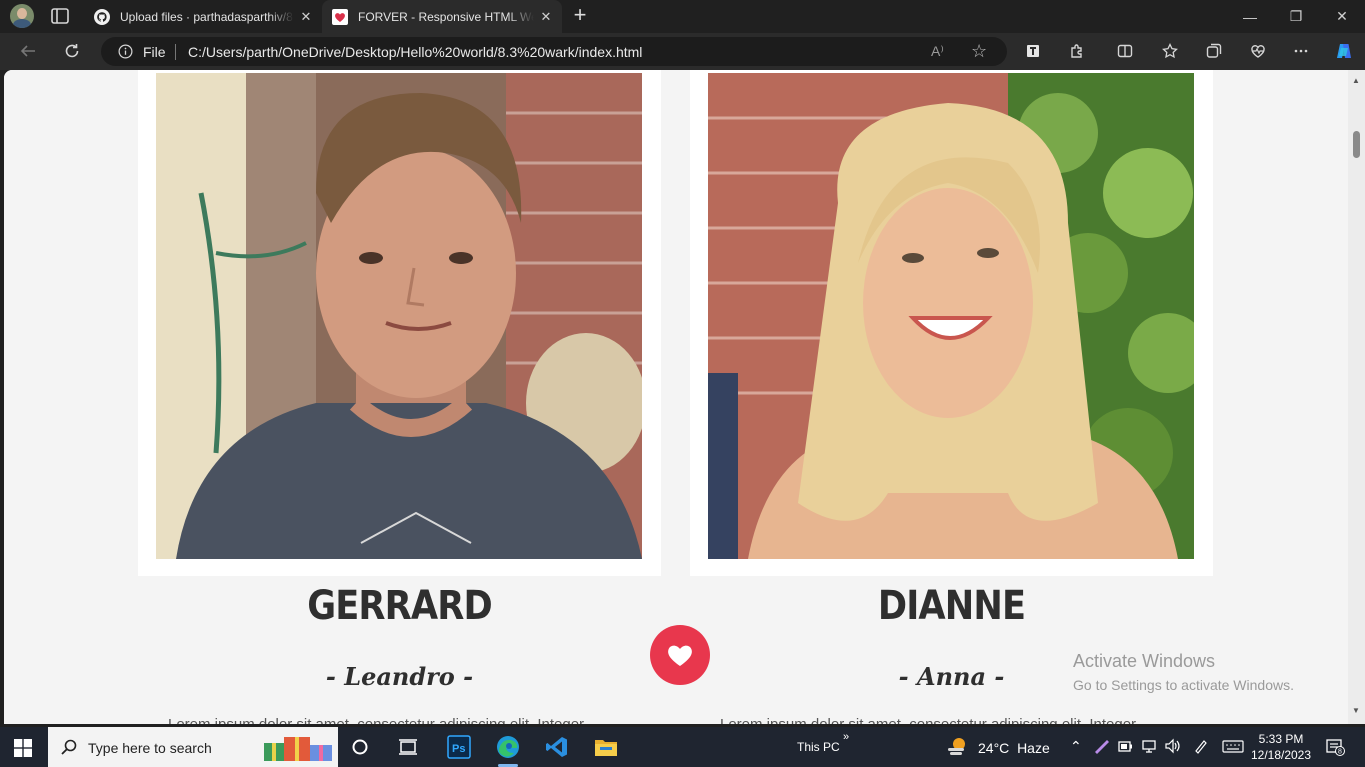  Describe the element at coordinates (1258, 51) in the screenshot. I see `browser-essentials-icon` at that location.